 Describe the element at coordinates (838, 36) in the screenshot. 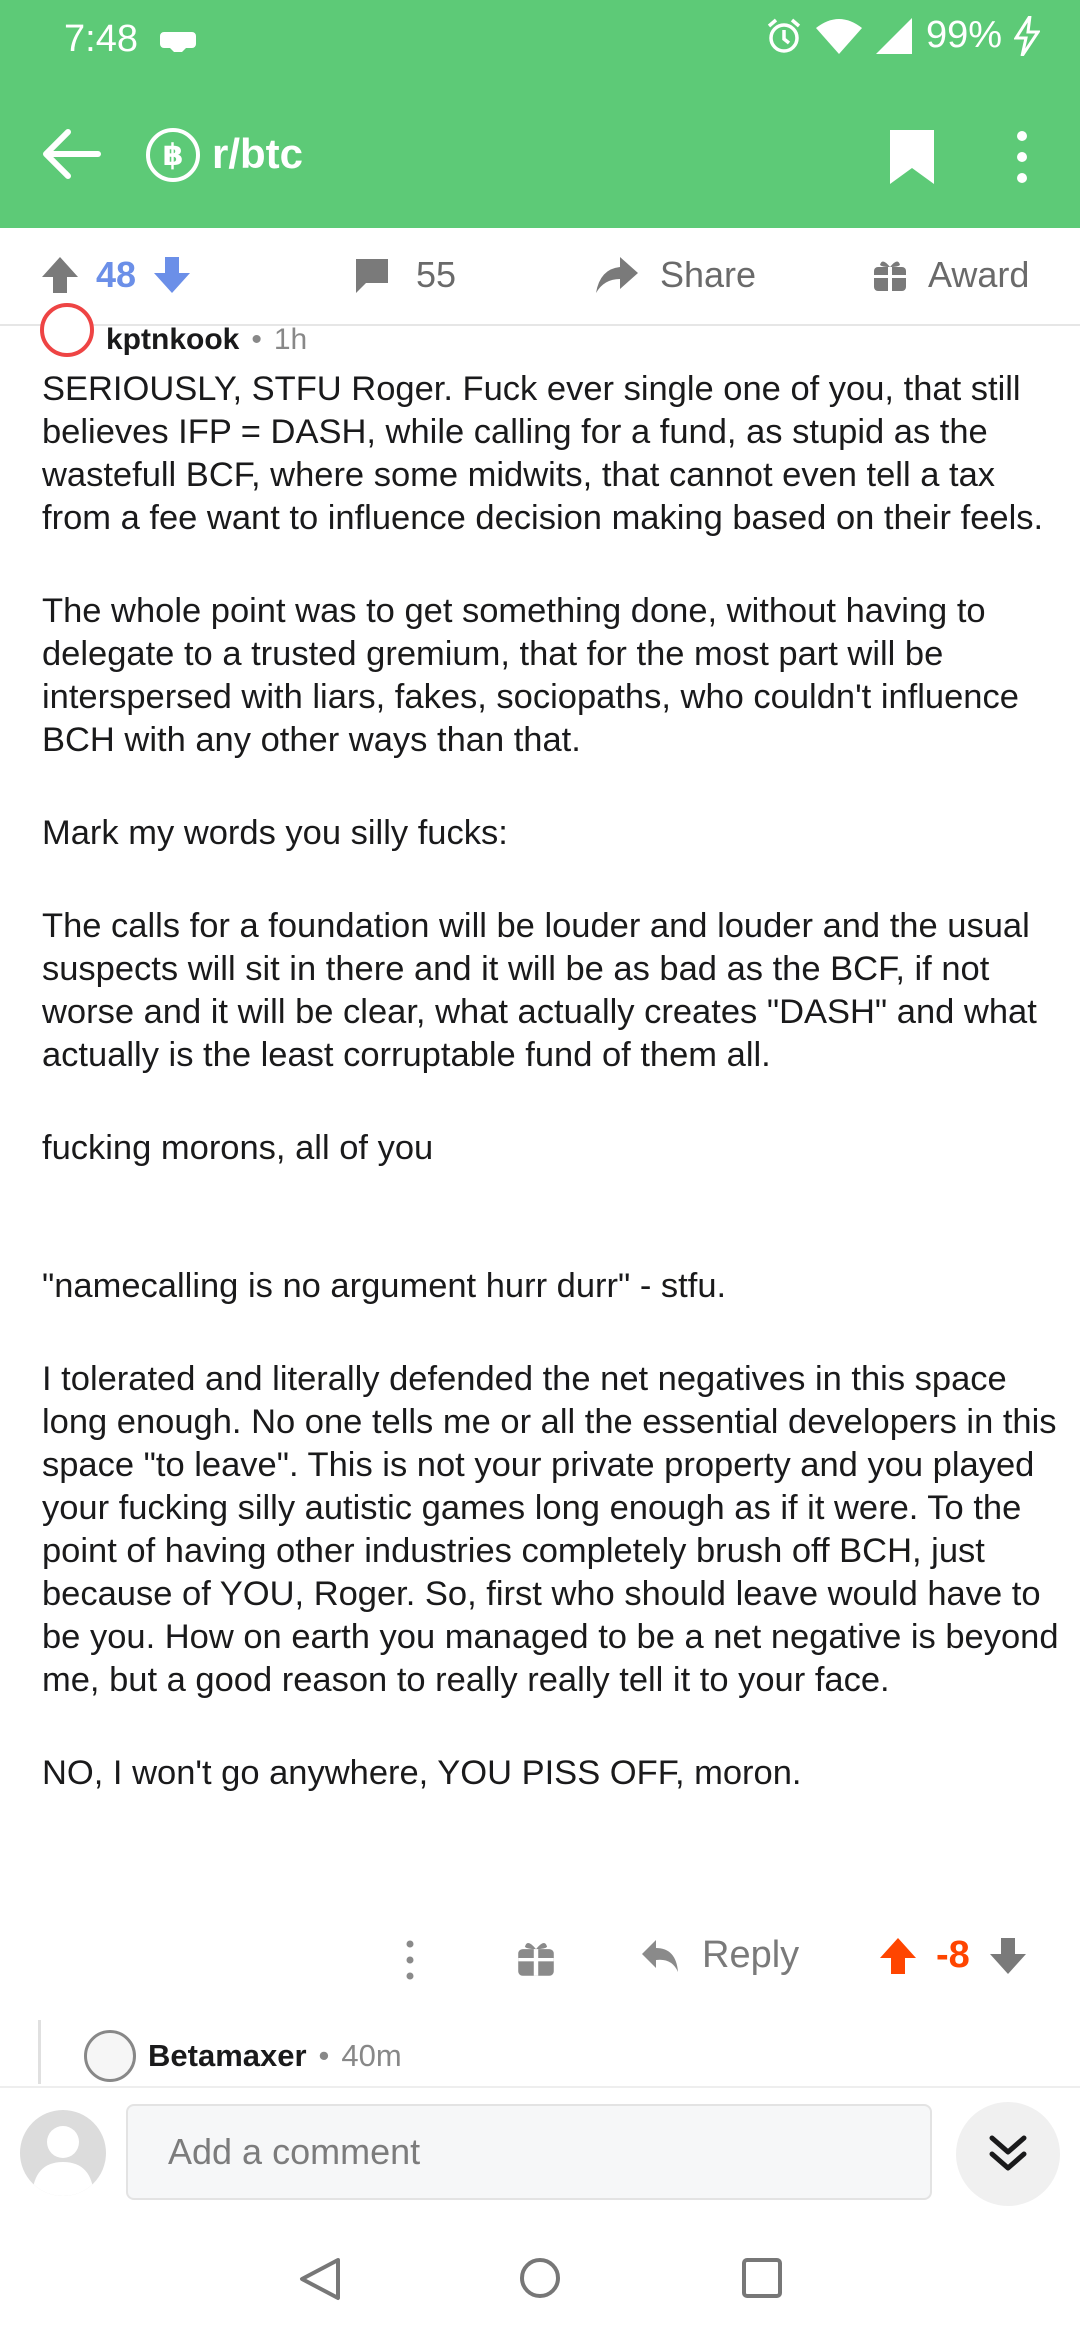

I see `wifi-icon` at that location.